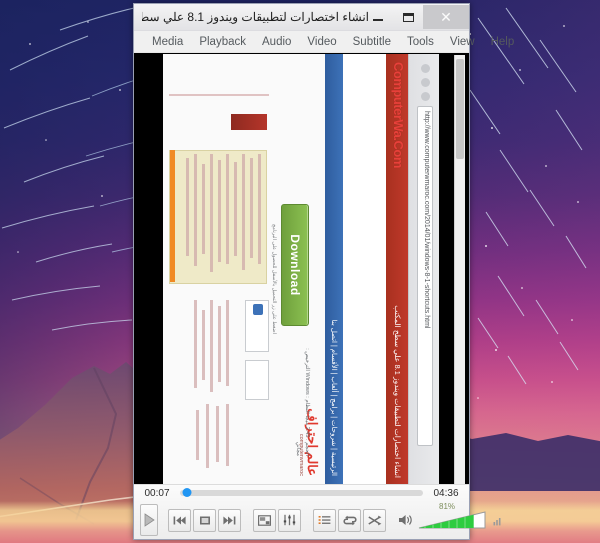 The height and width of the screenshot is (543, 600). I want to click on next-button, so click(229, 520).